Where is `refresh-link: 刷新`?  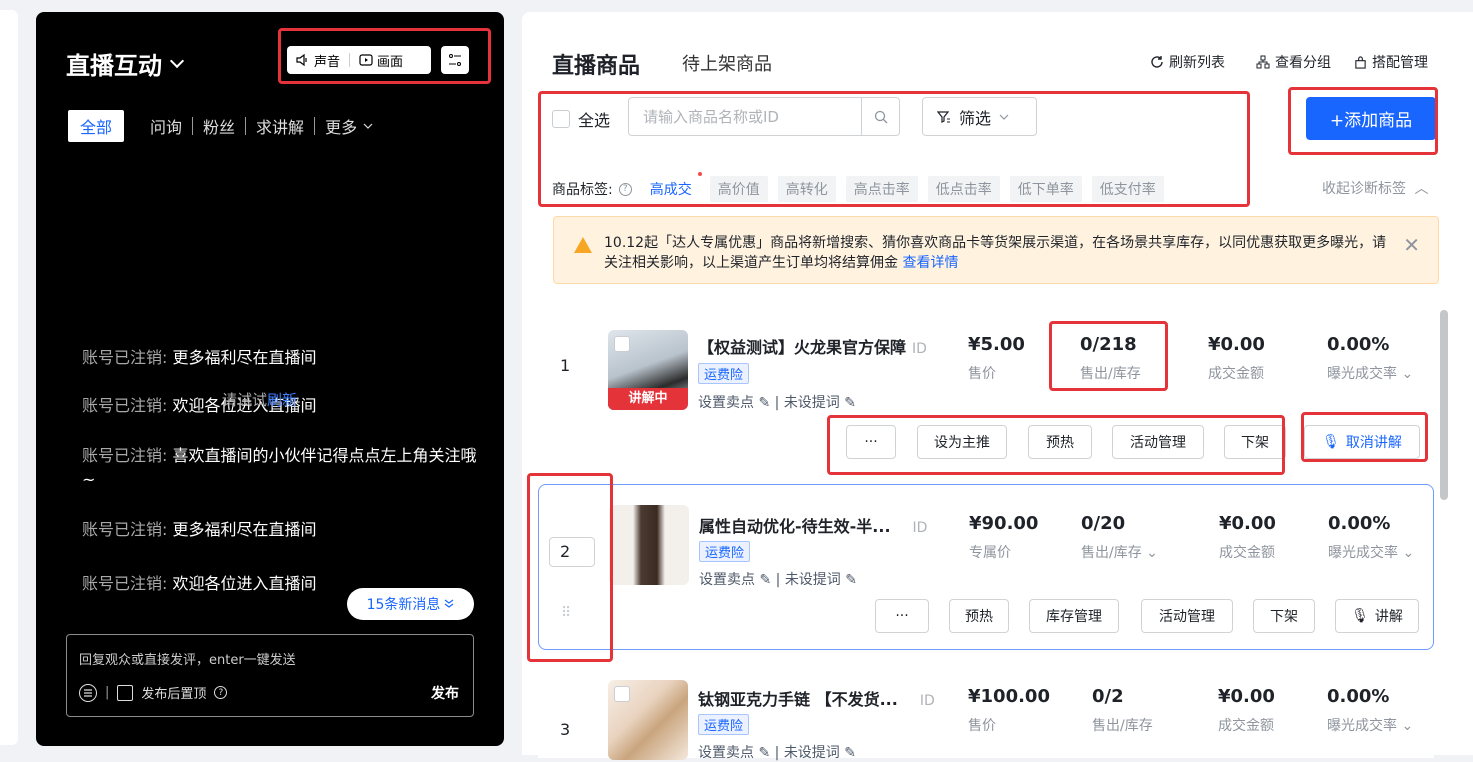
refresh-link: 刷新 is located at coordinates (282, 400).